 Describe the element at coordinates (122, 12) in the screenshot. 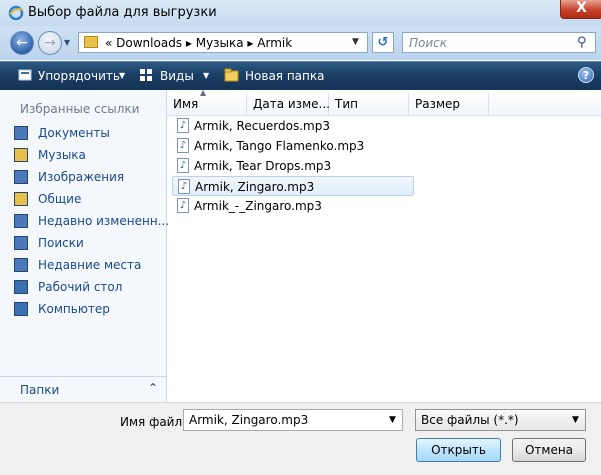

I see `window-title: Выбор файла для выгрузки` at that location.